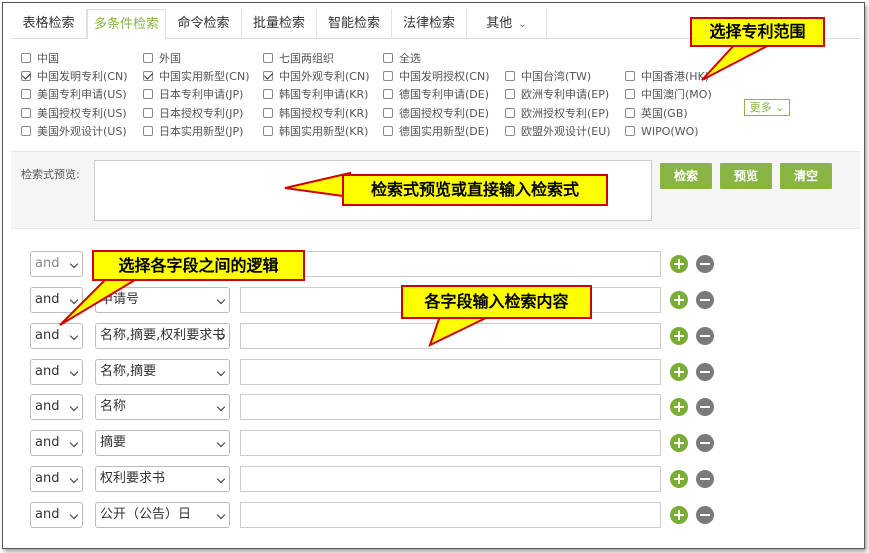 This screenshot has height=553, width=869. What do you see at coordinates (74, 132) in the screenshot?
I see `scope-checkbox: 美国外观设计(US)` at bounding box center [74, 132].